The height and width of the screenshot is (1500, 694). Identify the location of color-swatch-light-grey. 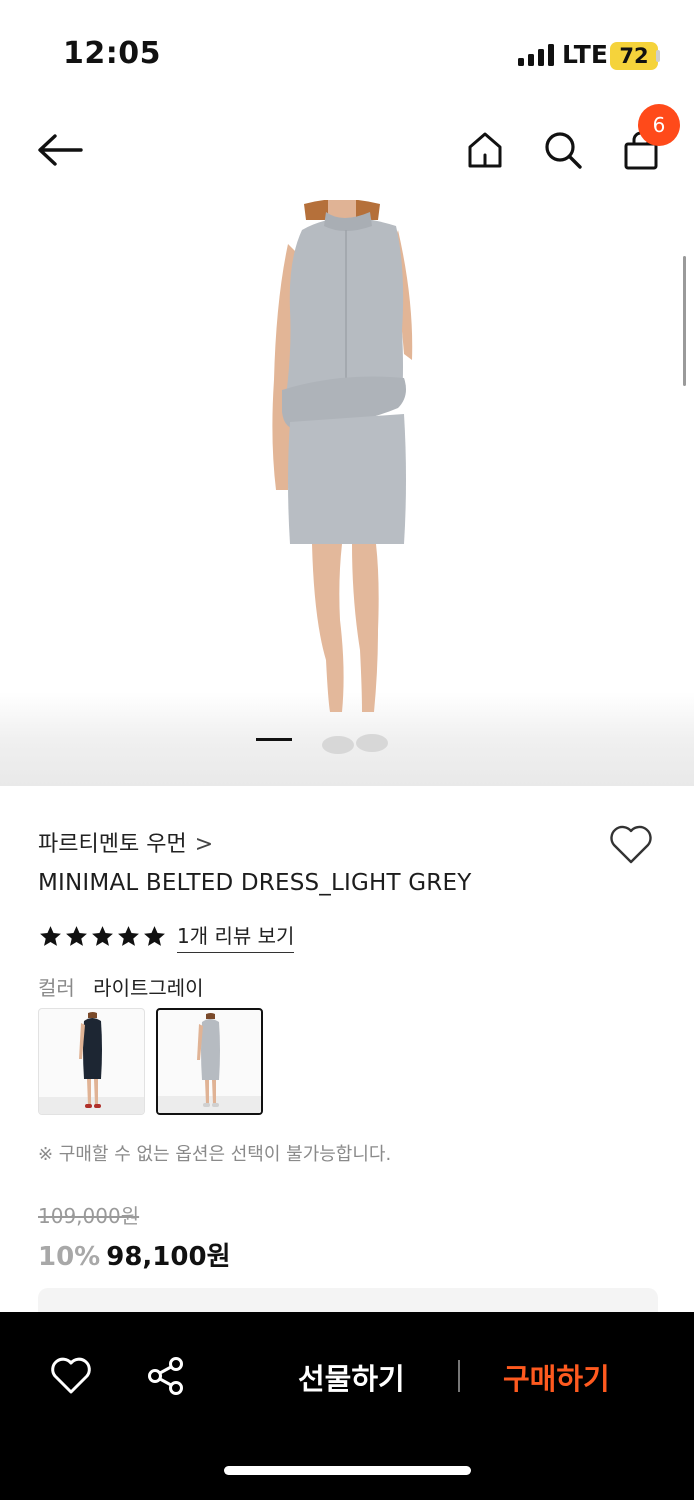
(209, 1061).